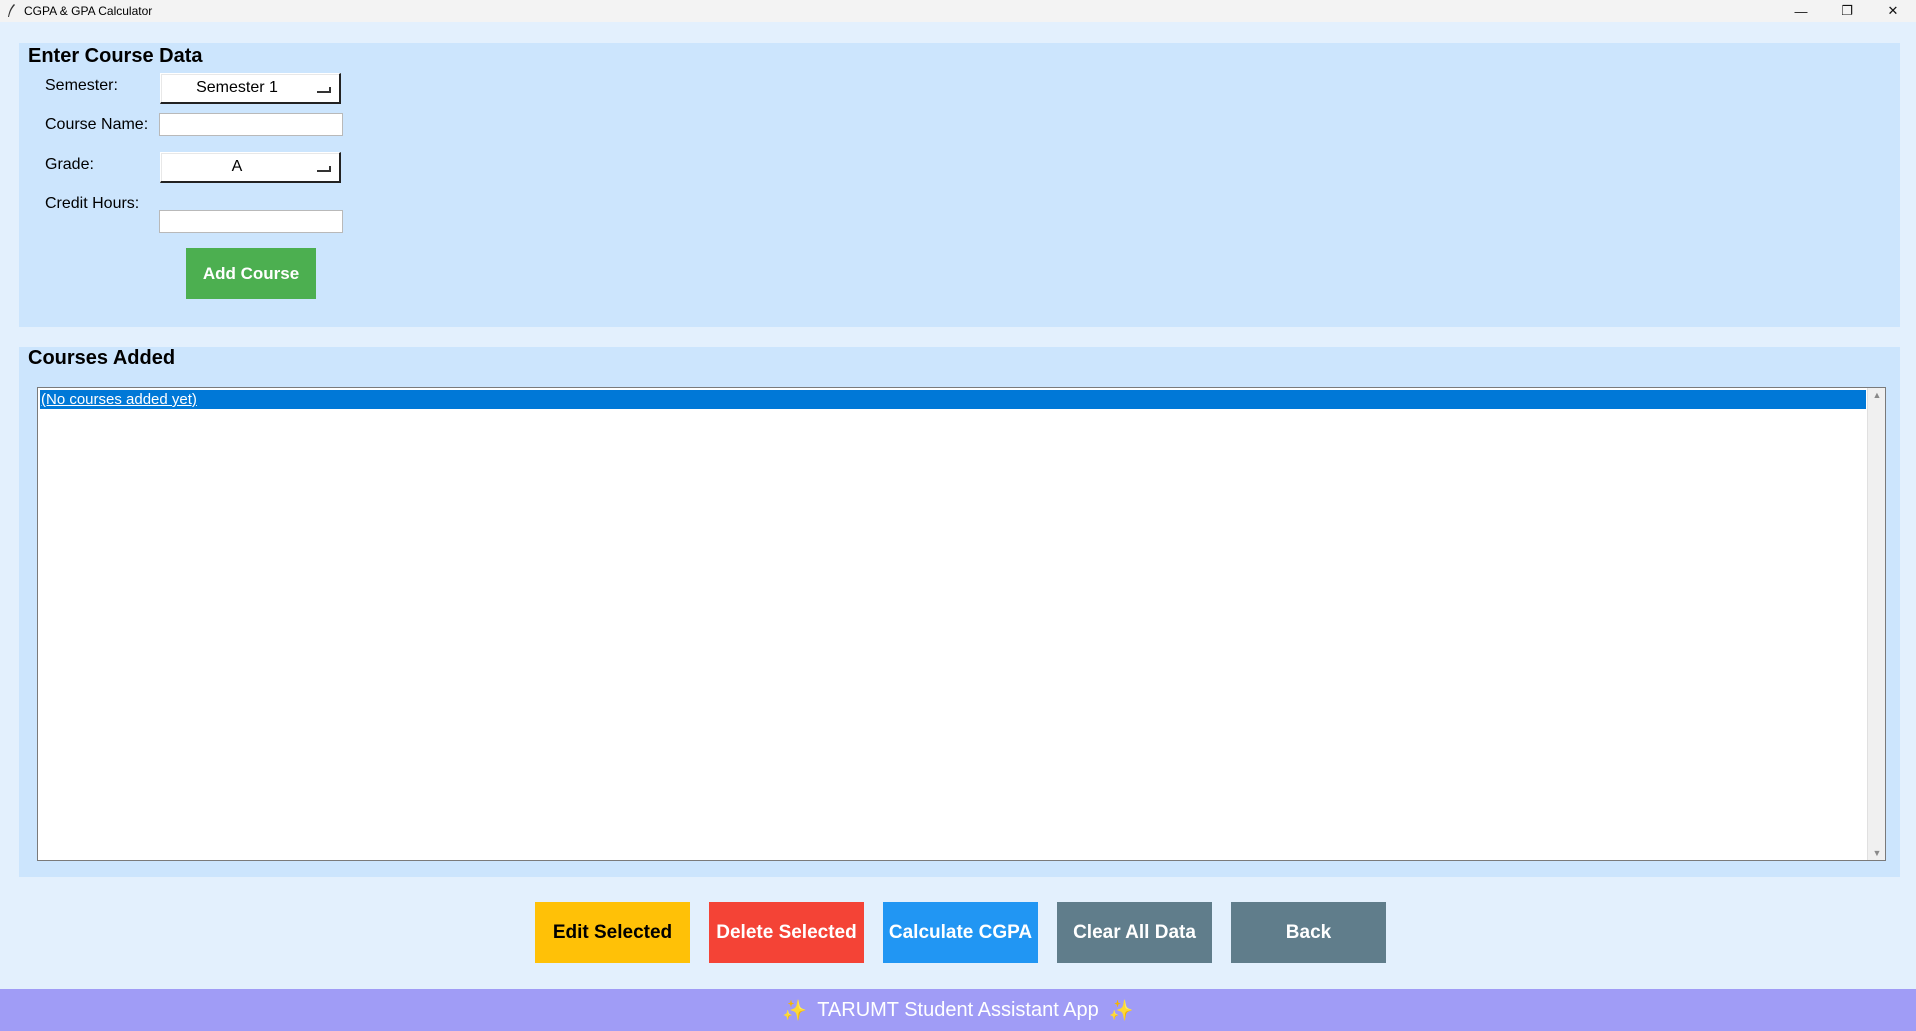 The height and width of the screenshot is (1031, 1916). I want to click on credit-hours-input, so click(251, 221).